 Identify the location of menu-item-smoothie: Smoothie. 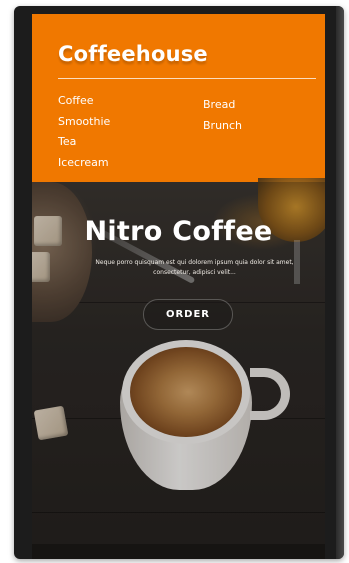
(84, 122).